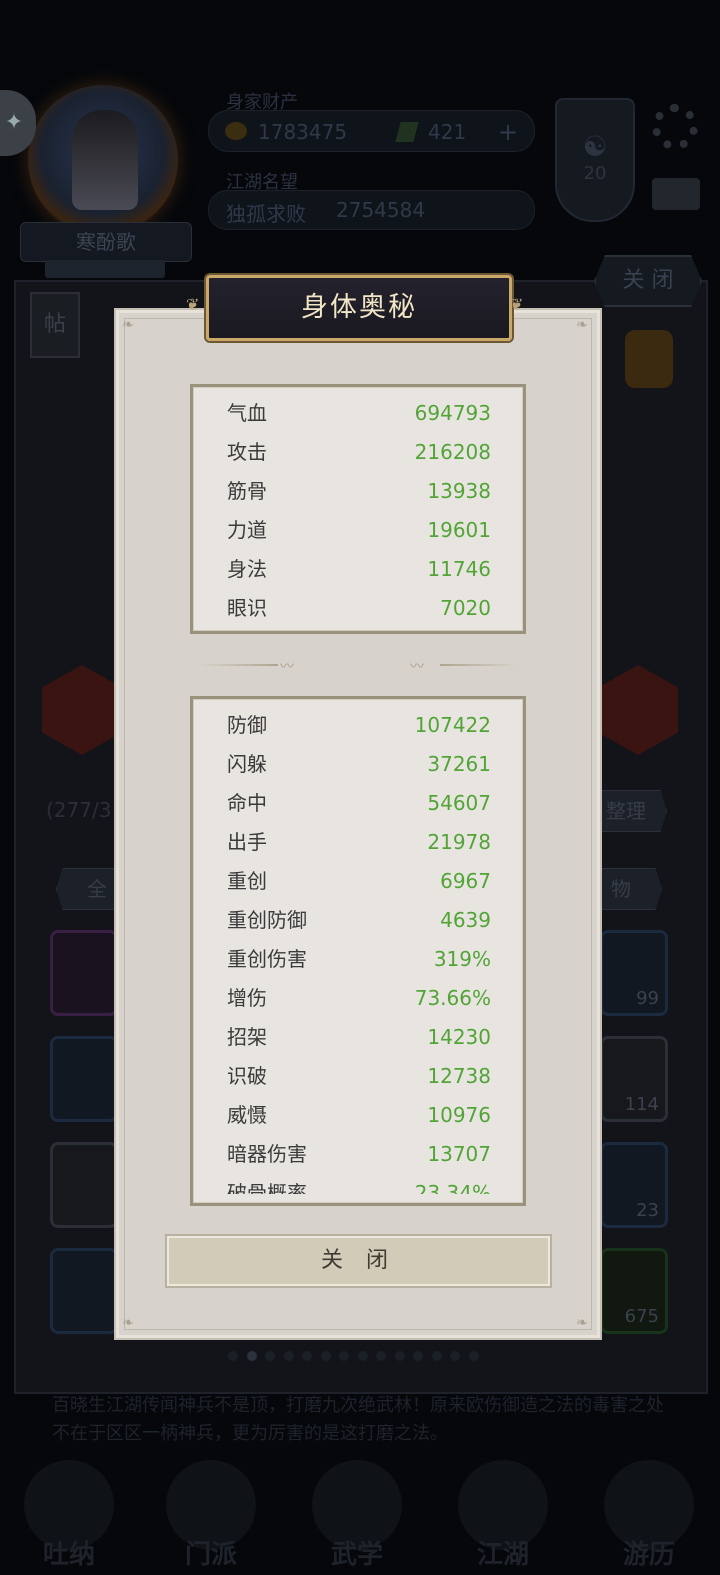 Image resolution: width=720 pixels, height=1575 pixels. I want to click on stat-value: 6967, so click(465, 881).